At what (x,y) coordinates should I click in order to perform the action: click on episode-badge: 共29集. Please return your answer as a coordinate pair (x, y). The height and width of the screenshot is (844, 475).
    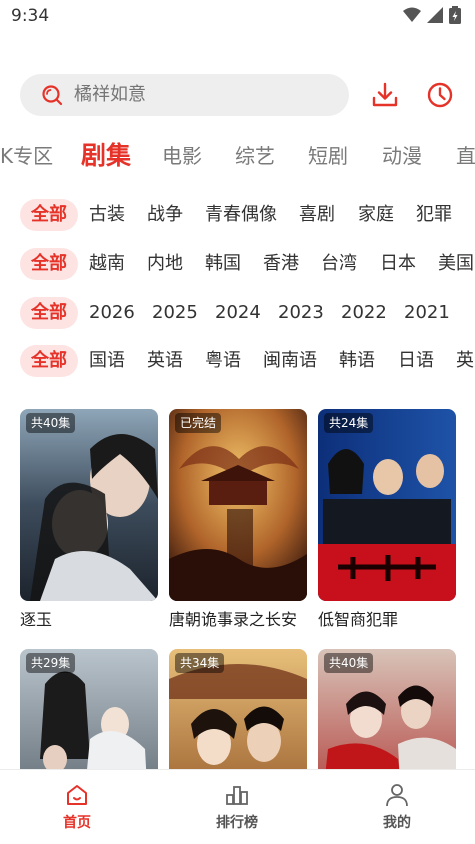
    Looking at the image, I should click on (51, 663).